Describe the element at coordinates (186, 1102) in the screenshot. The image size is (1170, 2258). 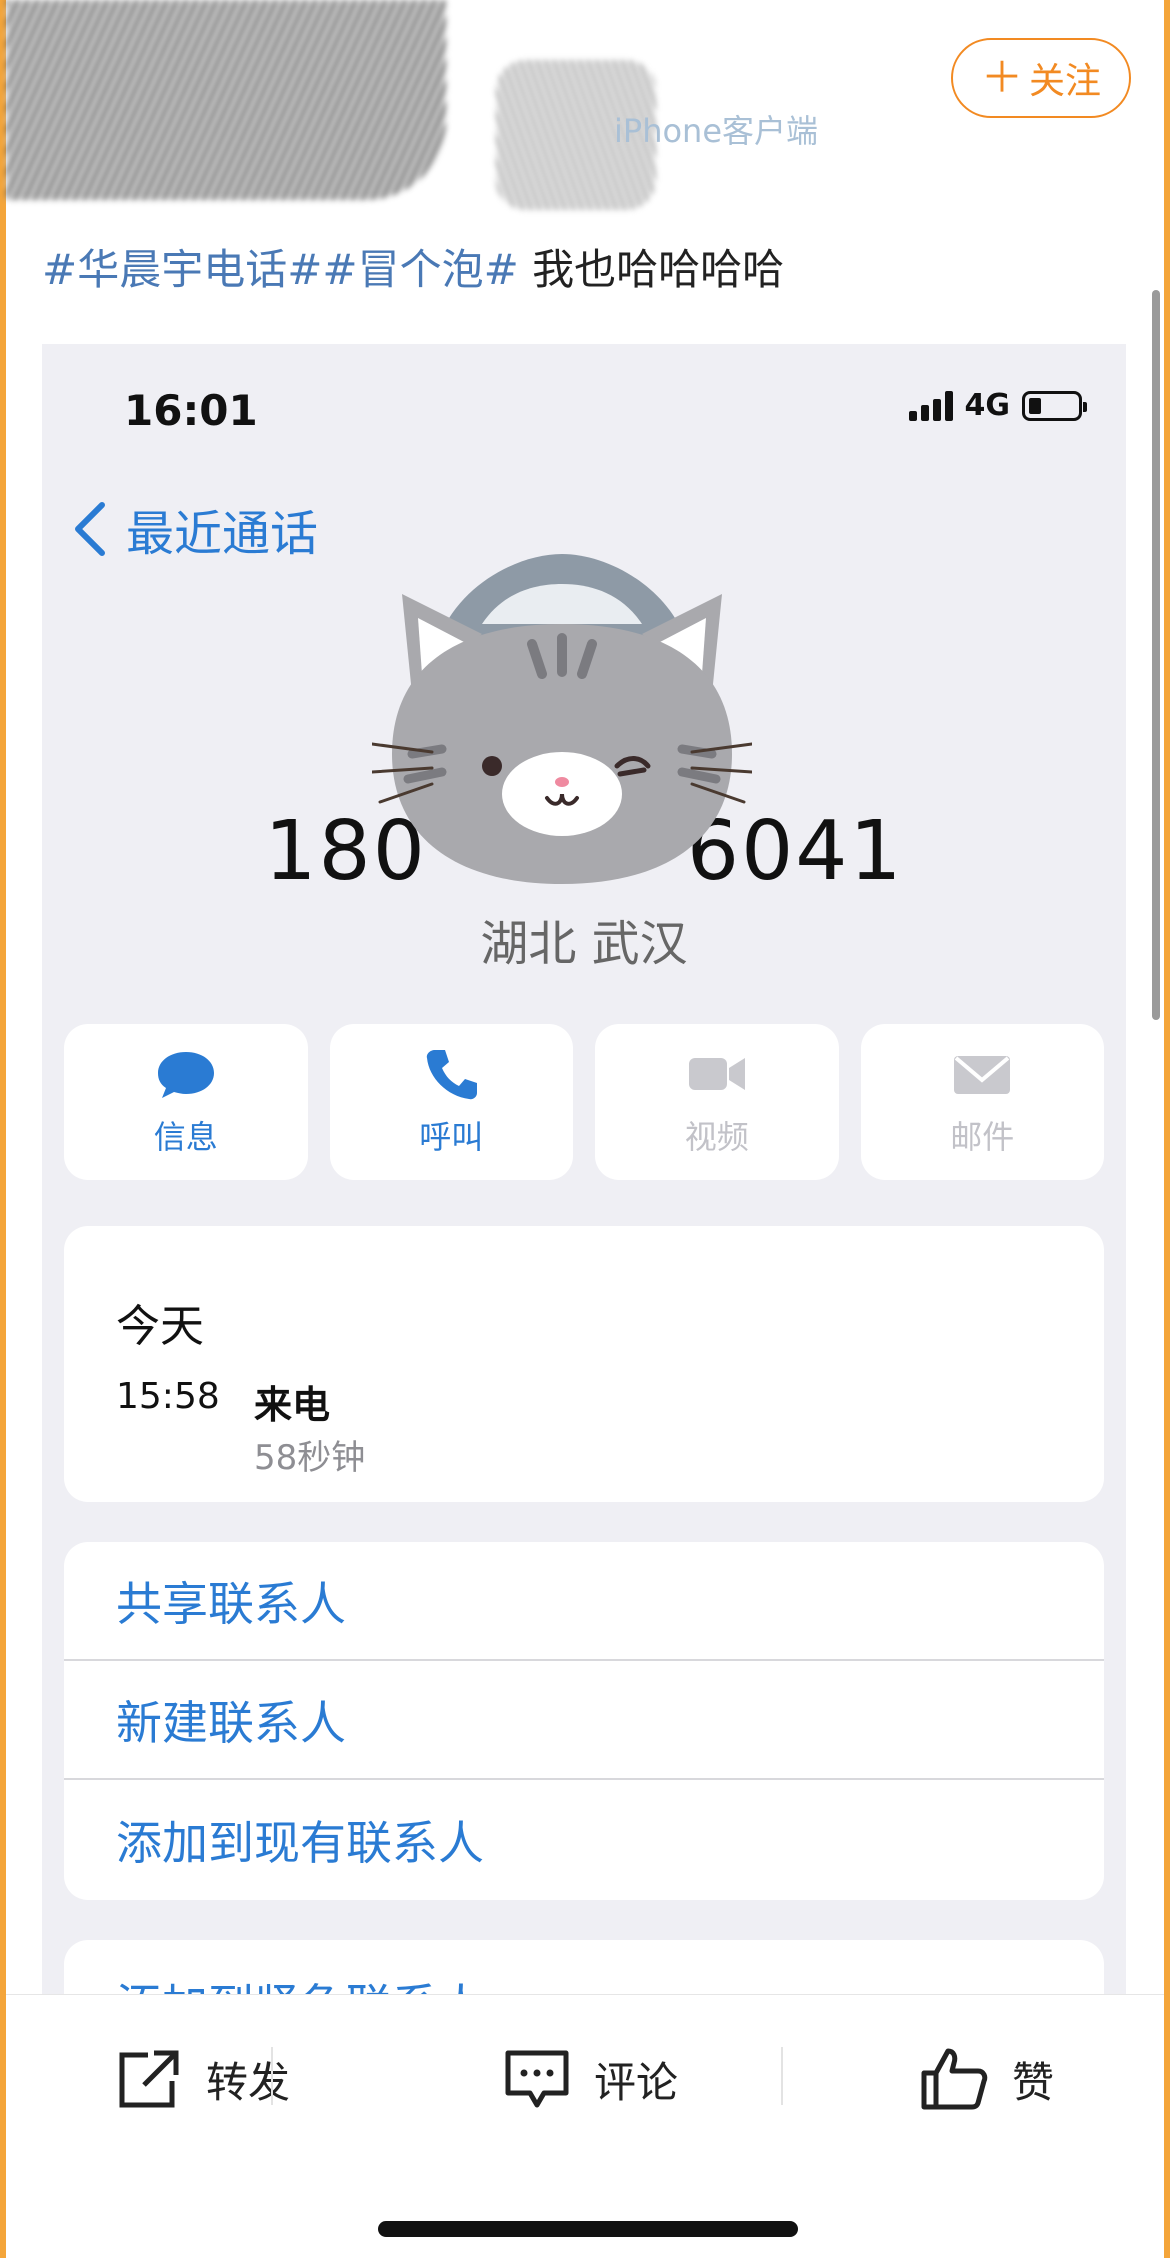
I see `message-action: 信息` at that location.